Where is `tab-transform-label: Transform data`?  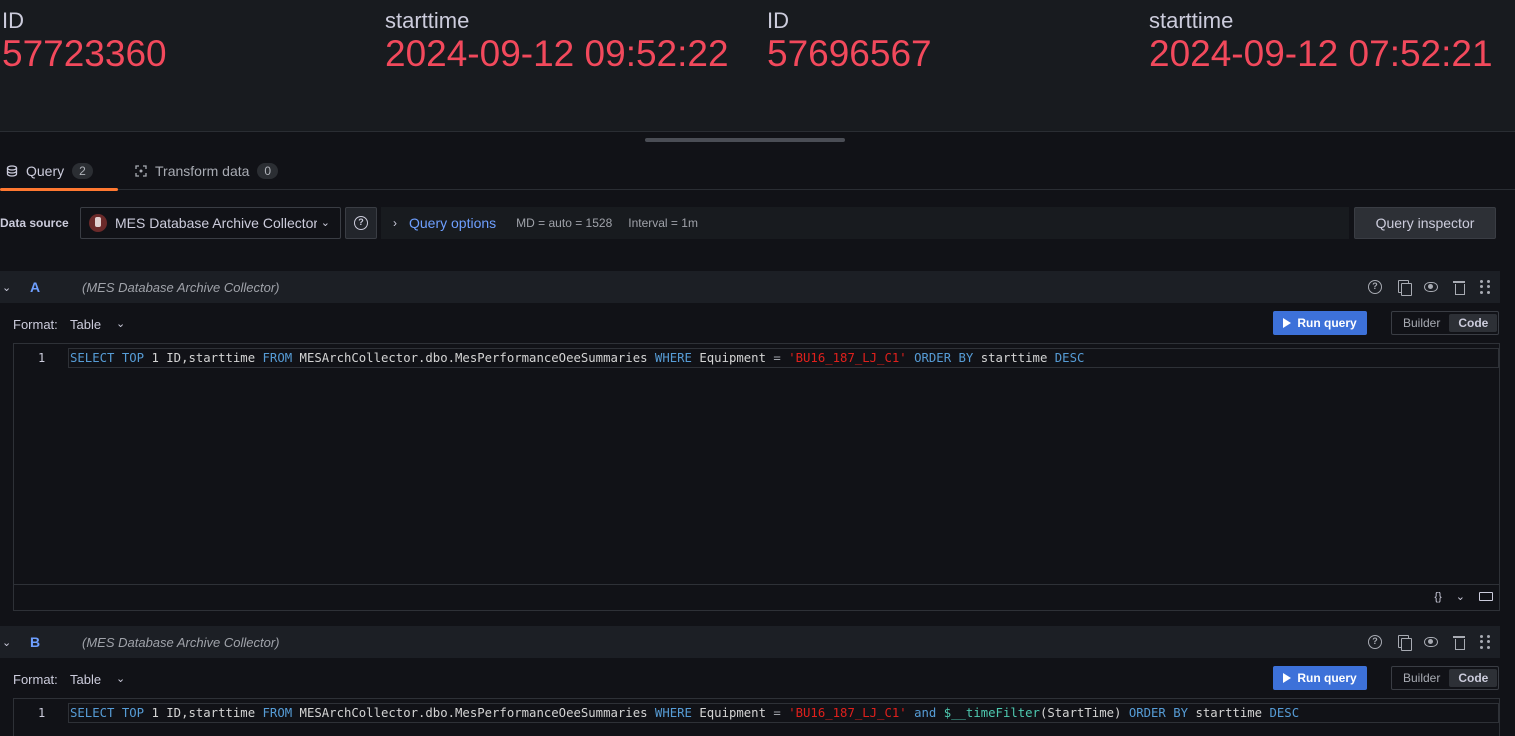
tab-transform-label: Transform data is located at coordinates (202, 171).